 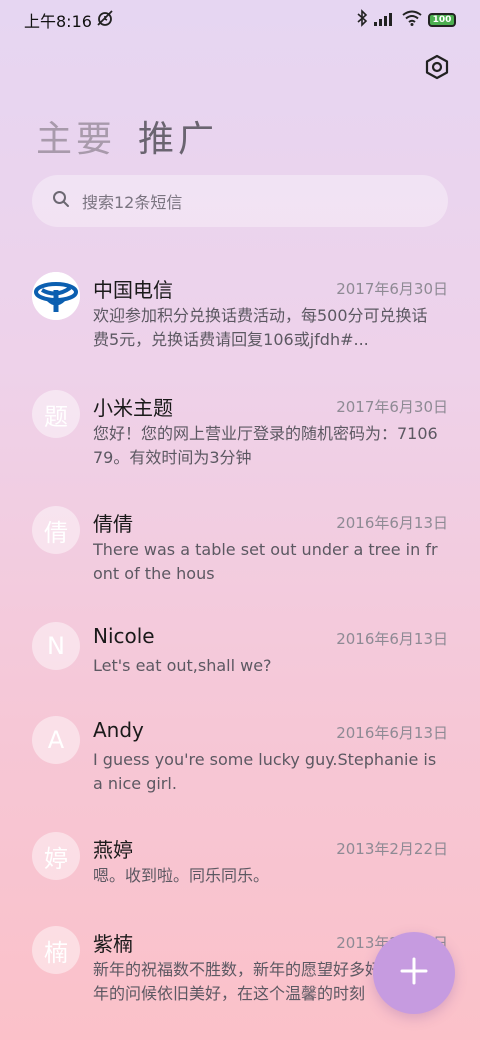 What do you see at coordinates (240, 20) in the screenshot?
I see `status-bar: 上午8:16 100` at bounding box center [240, 20].